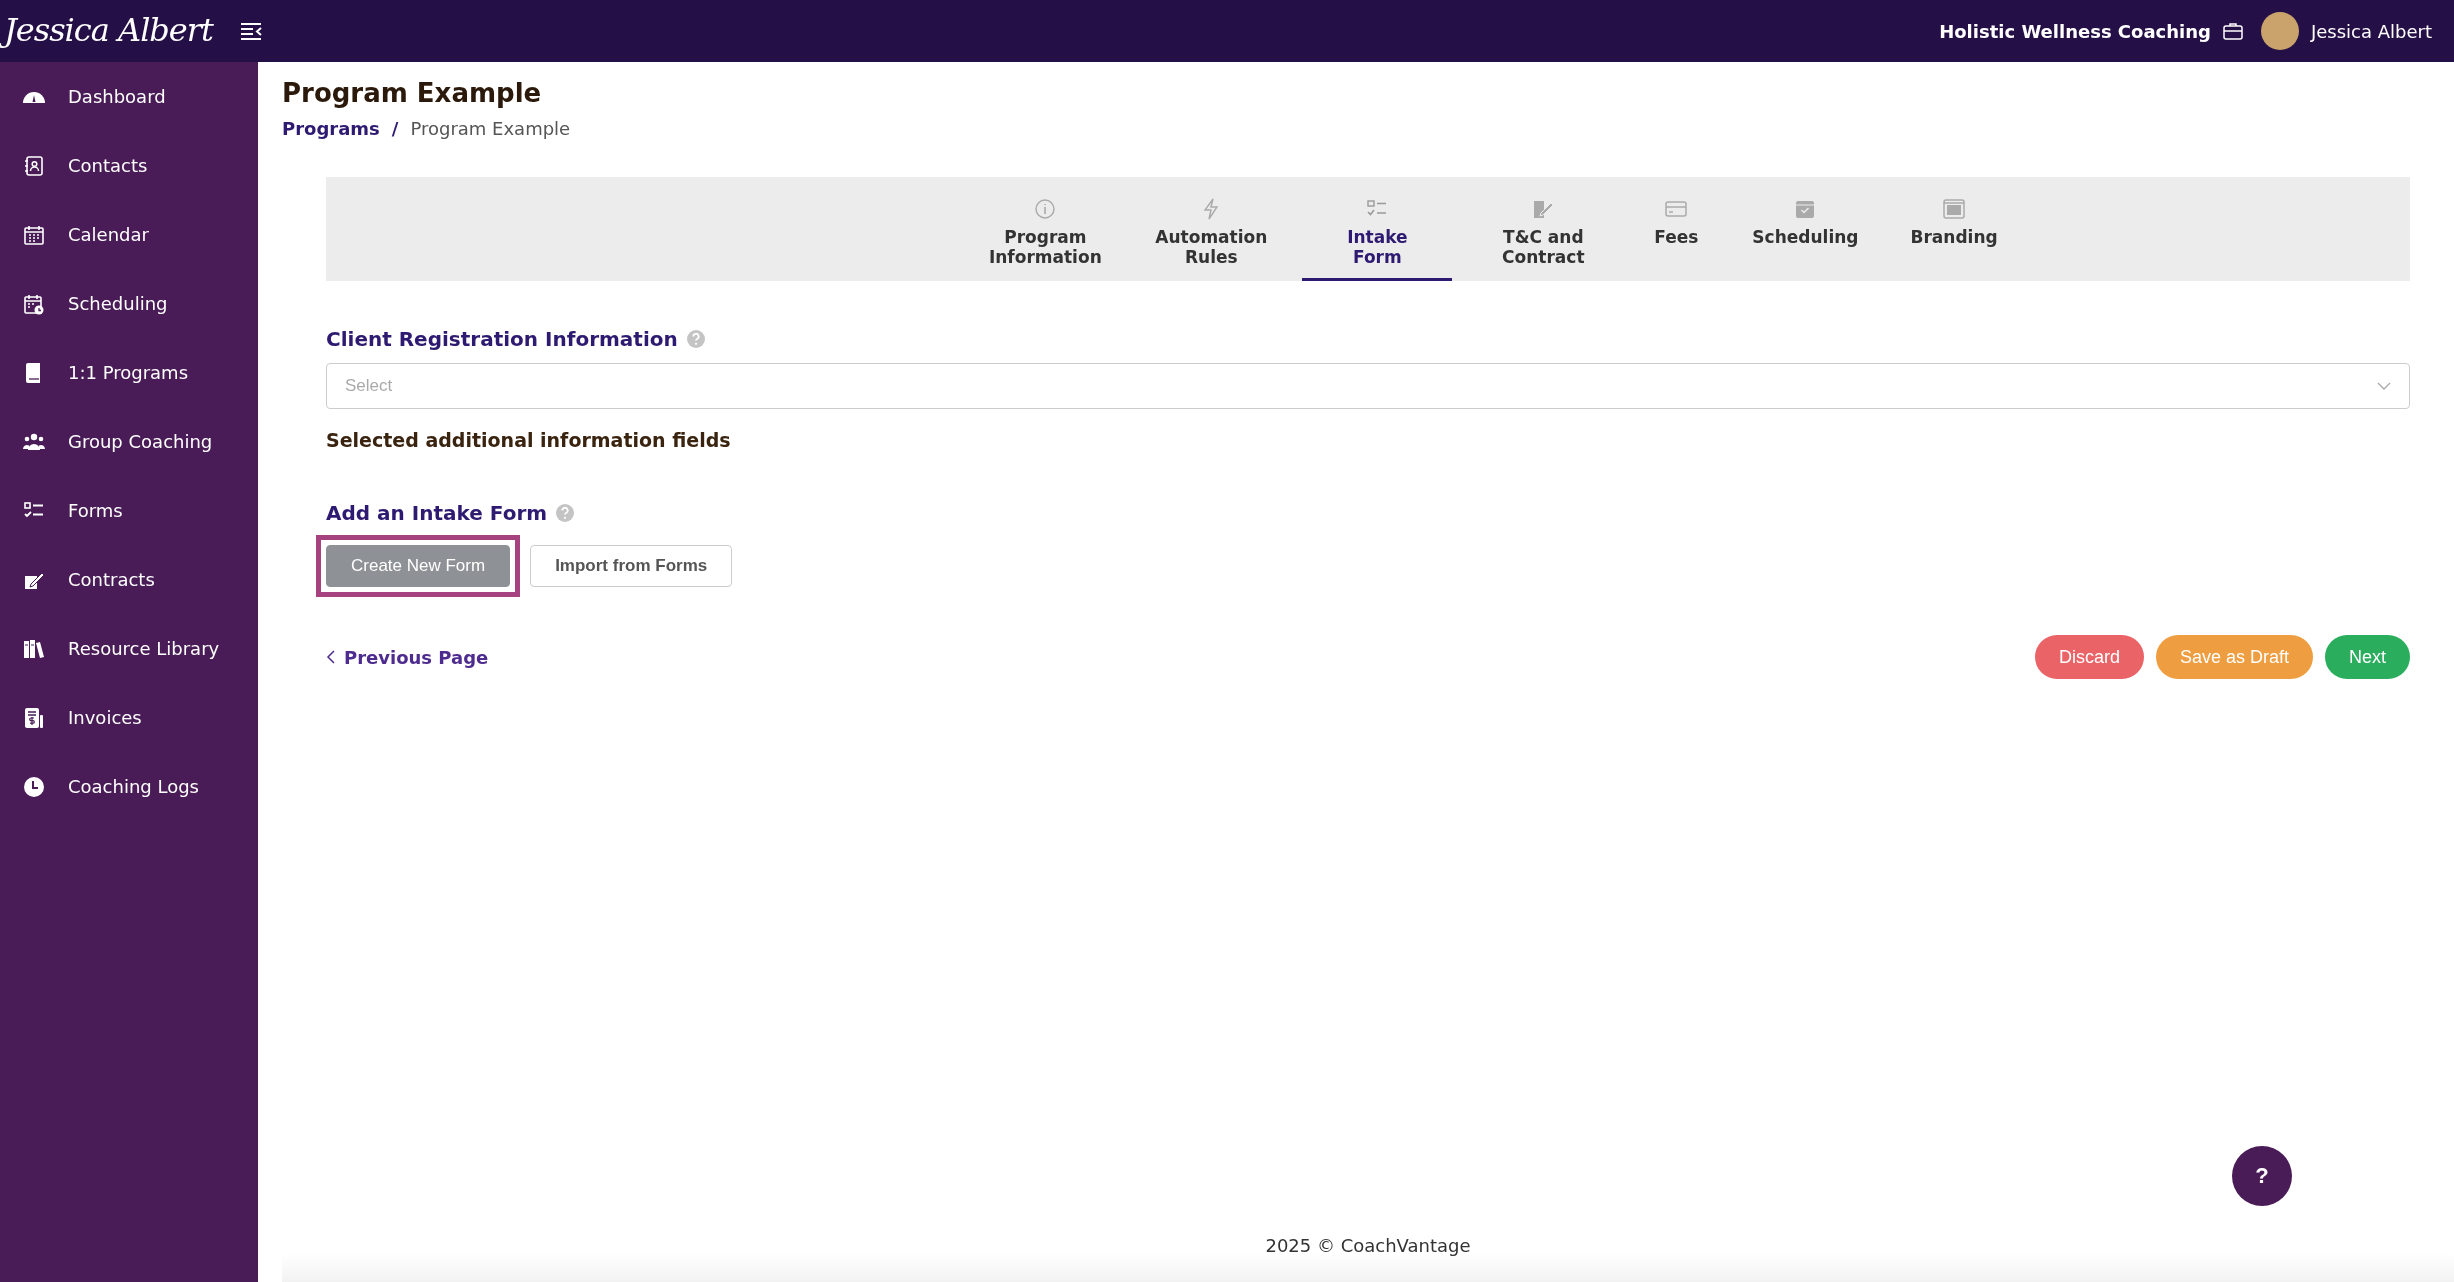 The height and width of the screenshot is (1282, 2454). I want to click on user-avatar, so click(2279, 31).